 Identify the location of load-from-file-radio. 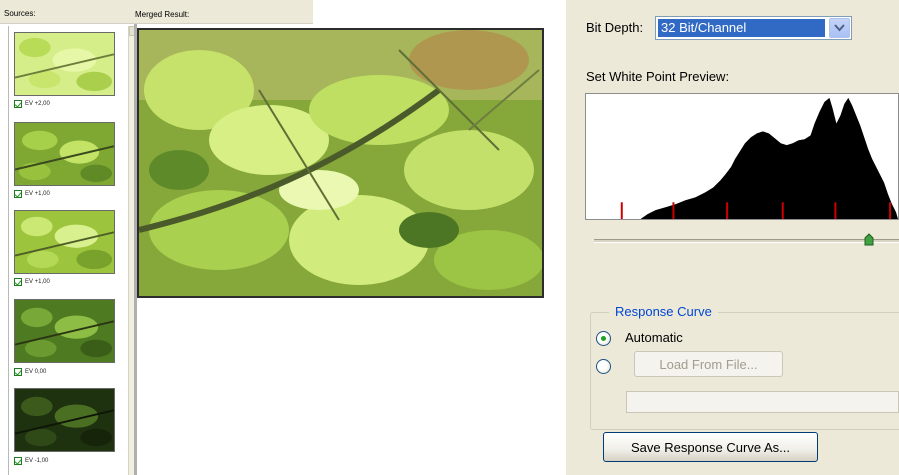
(603, 366).